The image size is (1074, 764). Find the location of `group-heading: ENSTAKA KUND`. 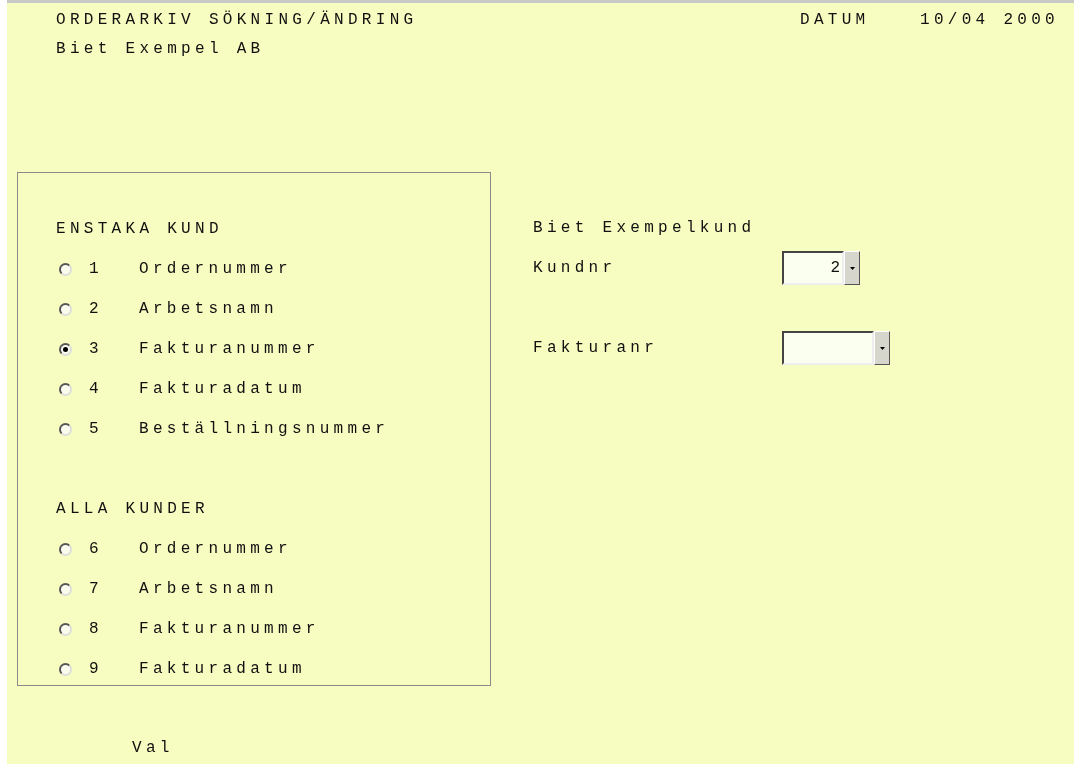

group-heading: ENSTAKA KUND is located at coordinates (139, 229).